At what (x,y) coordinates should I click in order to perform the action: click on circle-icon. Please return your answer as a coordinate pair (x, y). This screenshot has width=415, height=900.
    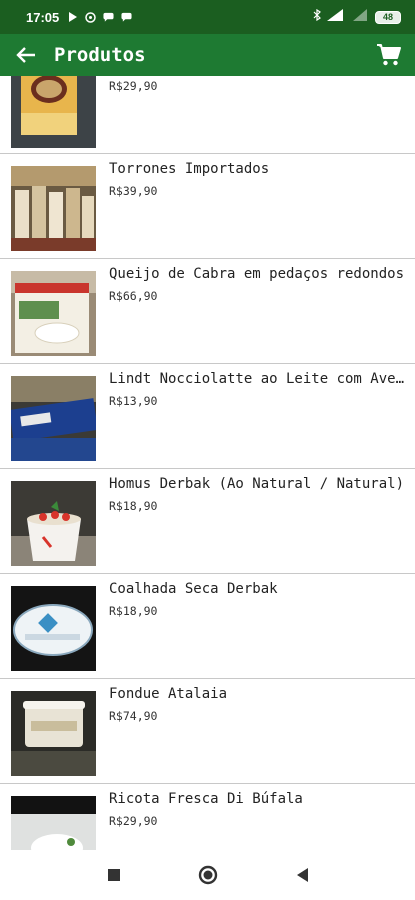
    Looking at the image, I should click on (208, 875).